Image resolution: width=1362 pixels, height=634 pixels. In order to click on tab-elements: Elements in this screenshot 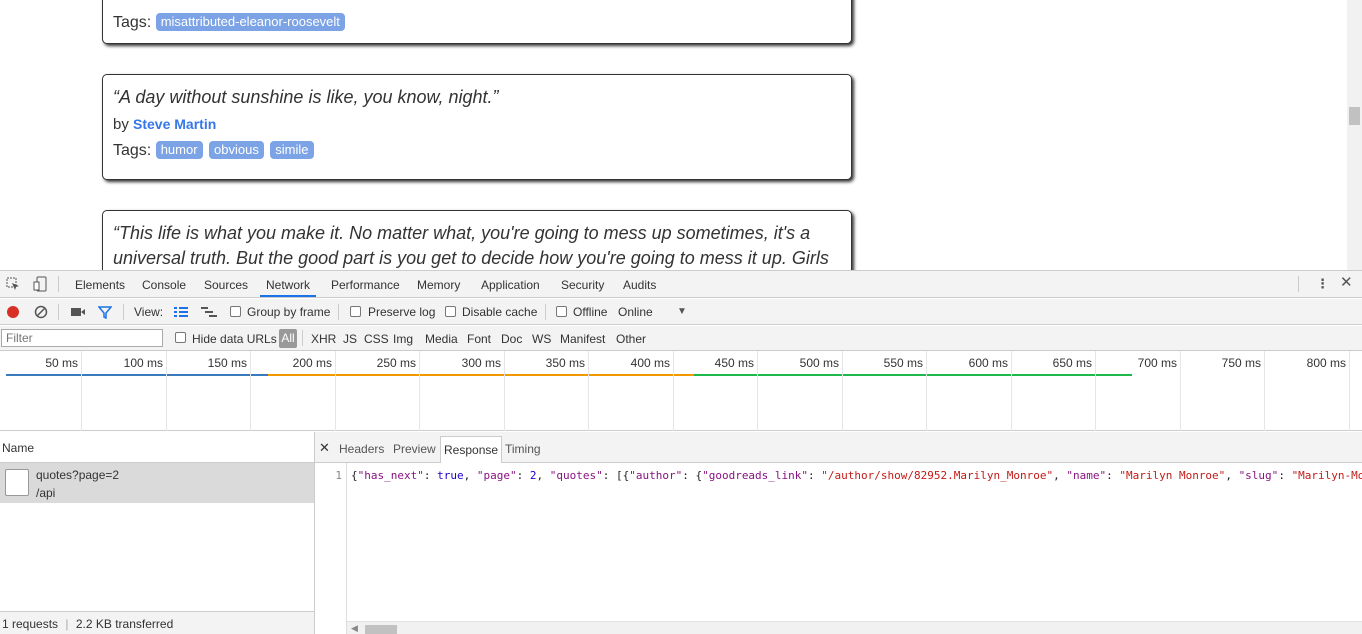, I will do `click(100, 285)`.